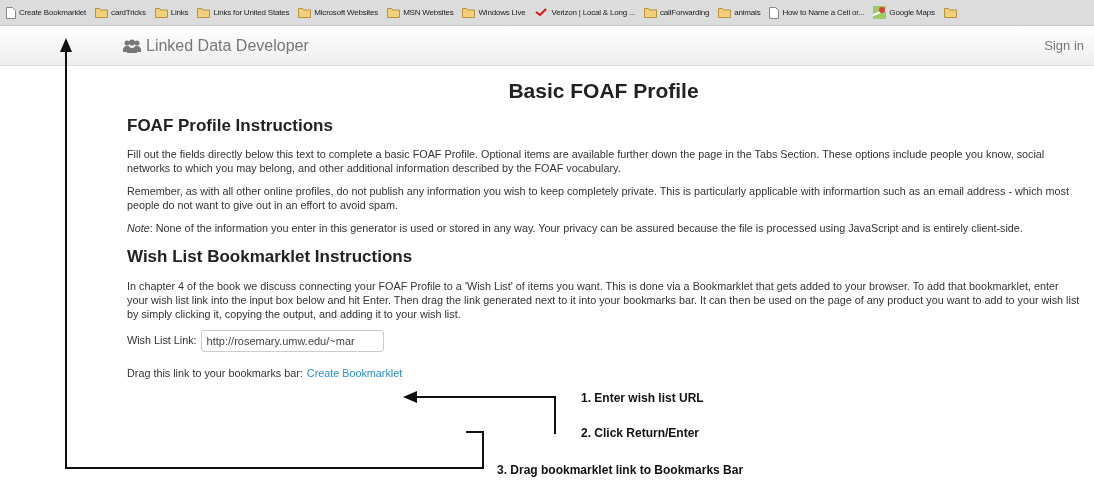 This screenshot has height=481, width=1094. Describe the element at coordinates (739, 12) in the screenshot. I see `bookmark-item: animals` at that location.